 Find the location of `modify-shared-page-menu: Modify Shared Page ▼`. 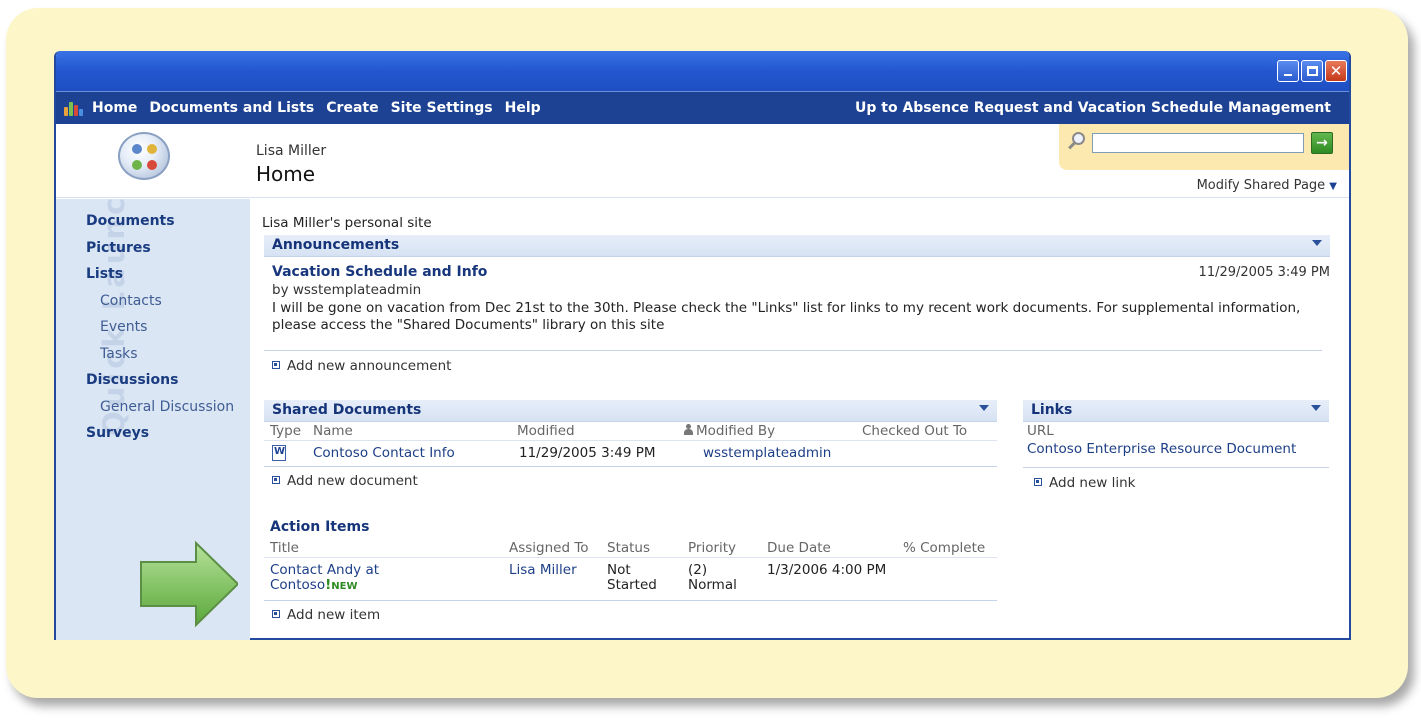

modify-shared-page-menu: Modify Shared Page ▼ is located at coordinates (1267, 185).